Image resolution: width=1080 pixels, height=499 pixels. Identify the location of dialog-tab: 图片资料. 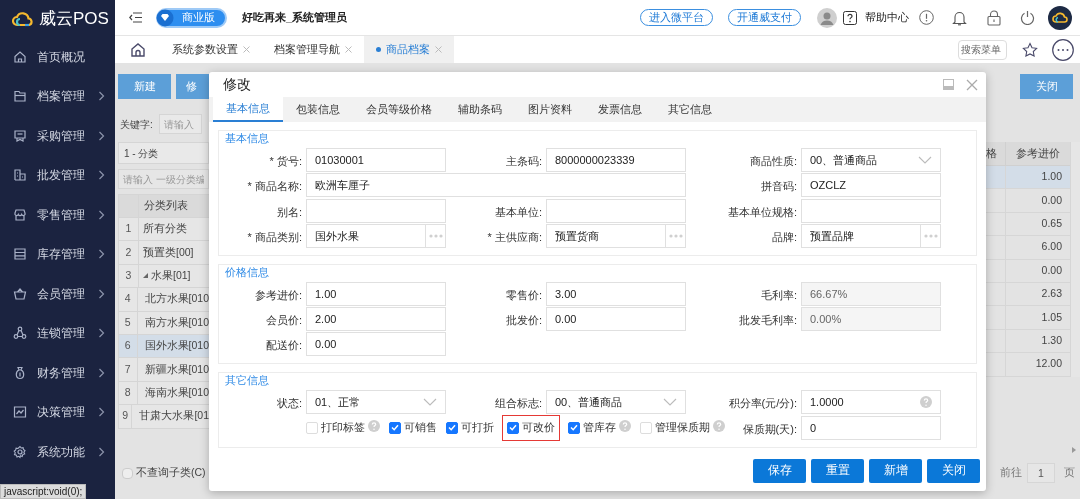
(550, 109).